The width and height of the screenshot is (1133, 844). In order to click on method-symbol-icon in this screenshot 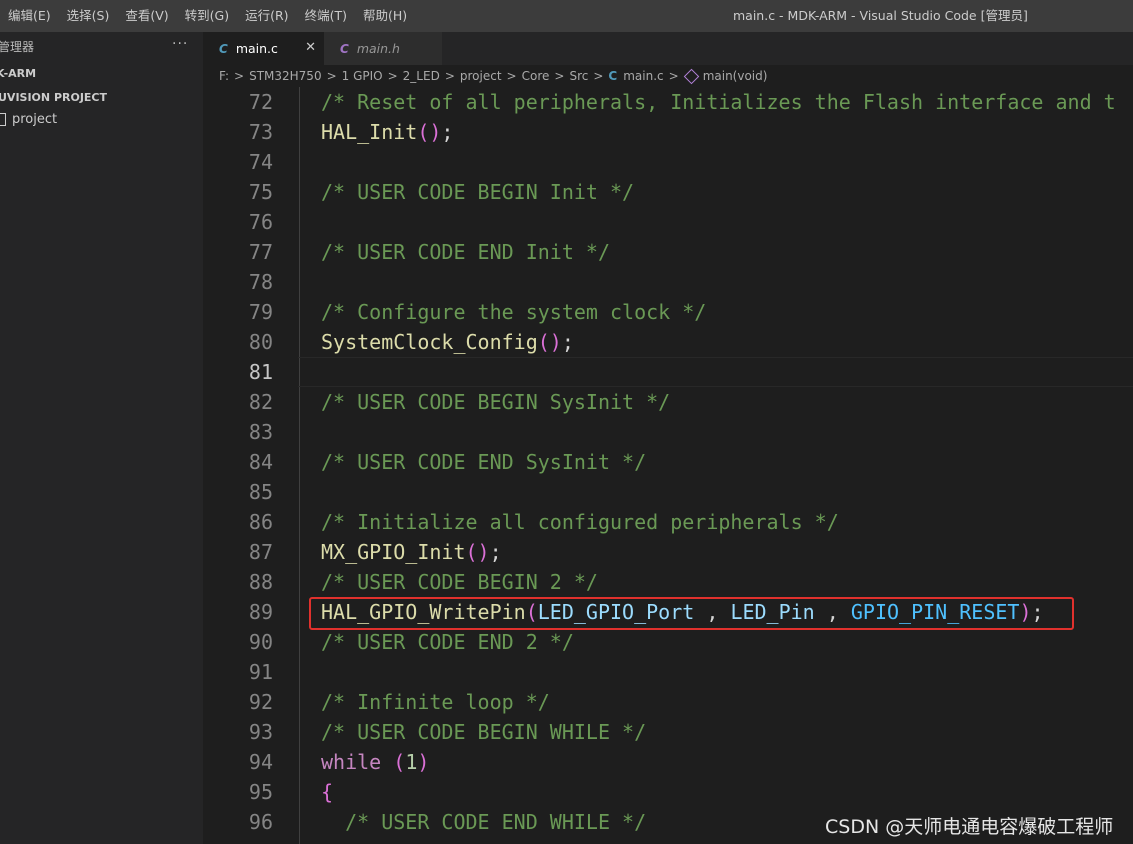, I will do `click(691, 76)`.